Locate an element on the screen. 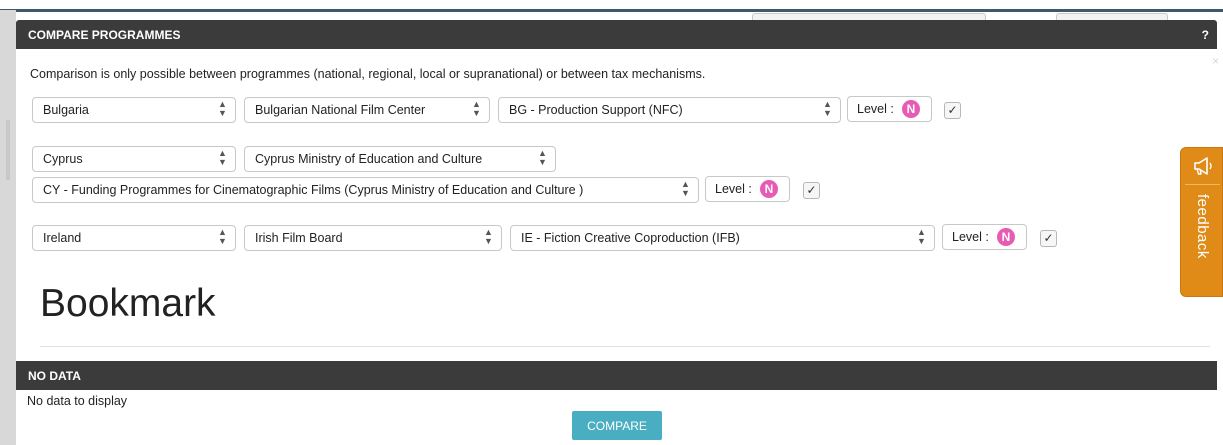  institution-select-value: Cyprus Ministry of Education and Culture is located at coordinates (369, 159).